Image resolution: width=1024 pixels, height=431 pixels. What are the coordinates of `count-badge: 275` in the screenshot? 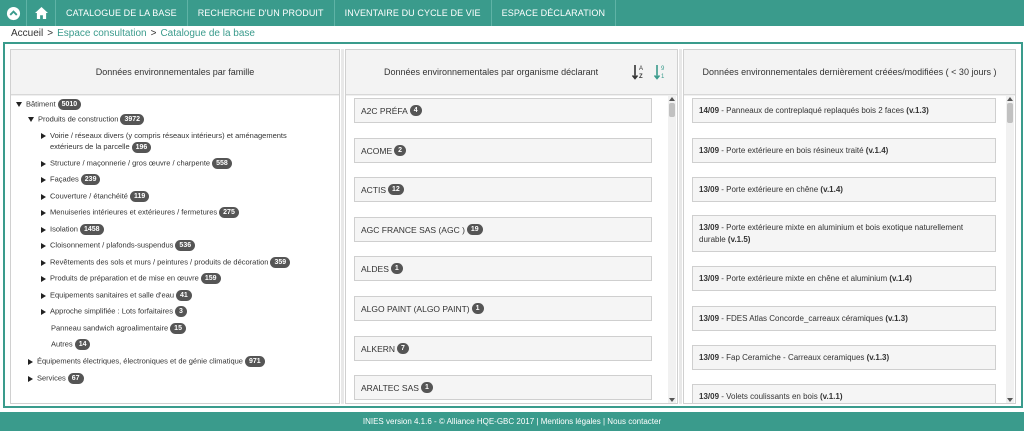 It's located at (229, 212).